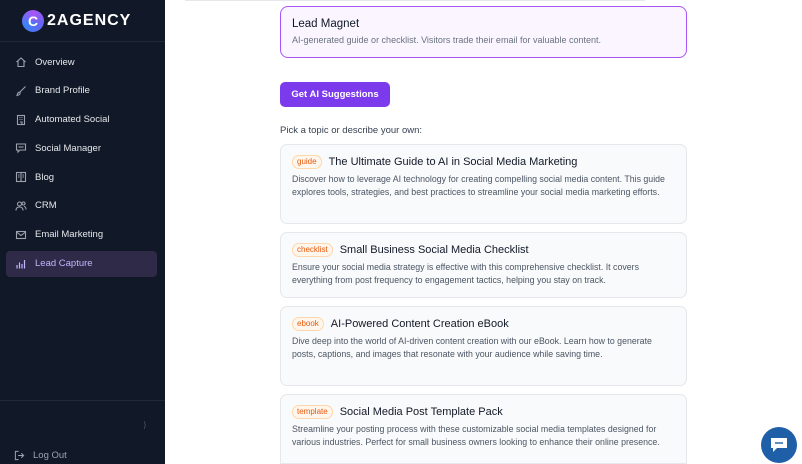 This screenshot has height=464, width=802. I want to click on sidebar-item-overview: Overview, so click(81, 62).